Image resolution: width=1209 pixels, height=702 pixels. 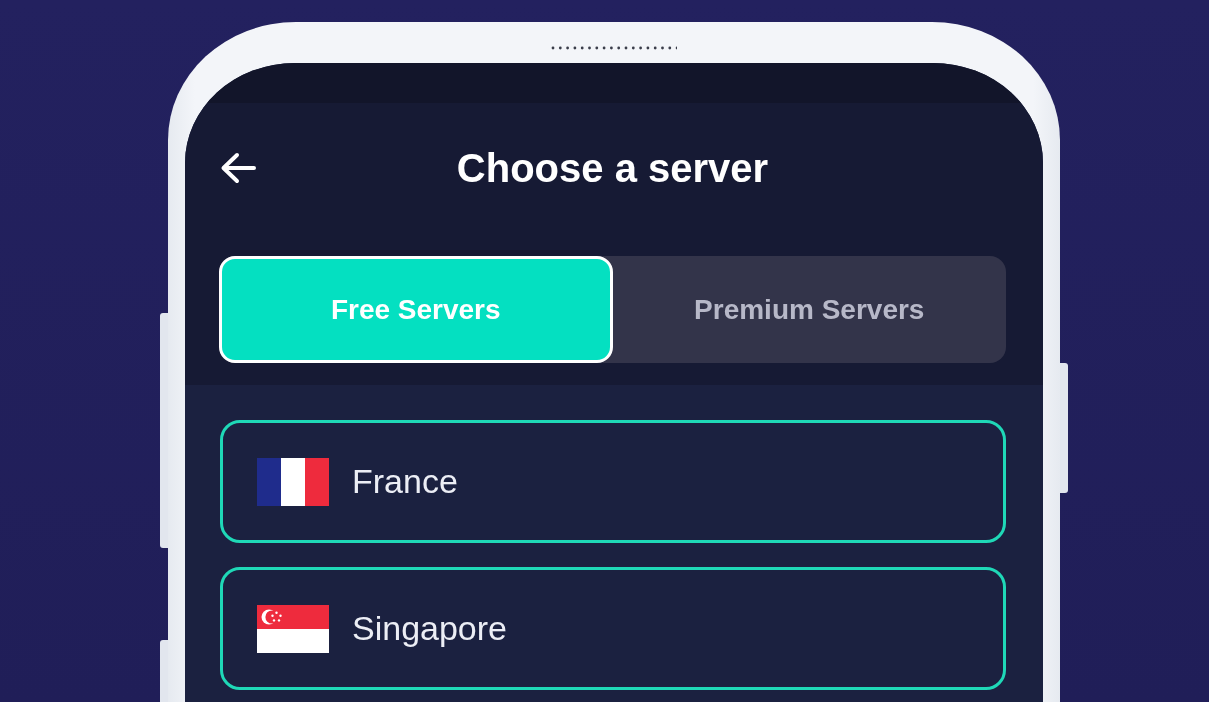 I want to click on france-flag-icon, so click(x=293, y=481).